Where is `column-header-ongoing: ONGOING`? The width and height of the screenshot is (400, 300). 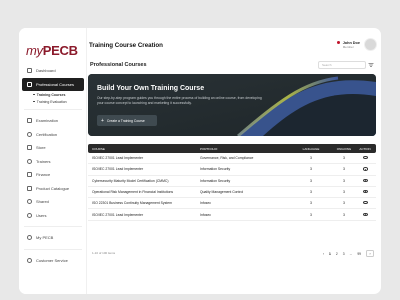 column-header-ongoing: ONGOING is located at coordinates (344, 149).